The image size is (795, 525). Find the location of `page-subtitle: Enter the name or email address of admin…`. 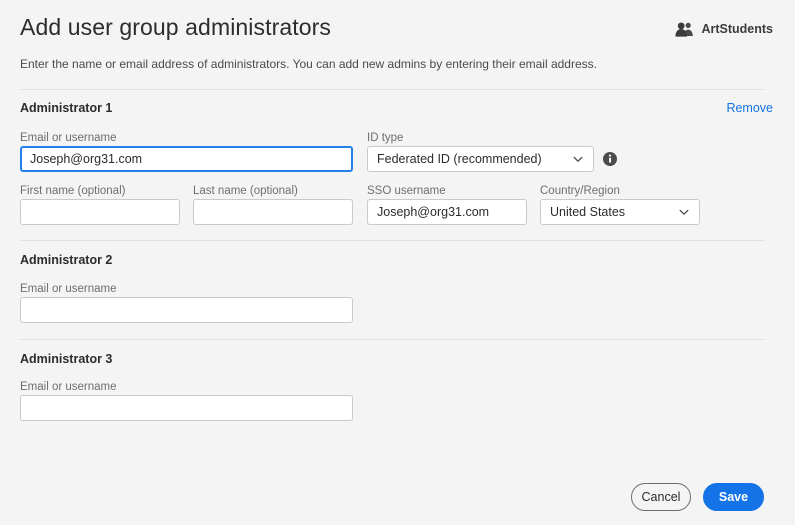

page-subtitle: Enter the name or email address of admin… is located at coordinates (308, 64).